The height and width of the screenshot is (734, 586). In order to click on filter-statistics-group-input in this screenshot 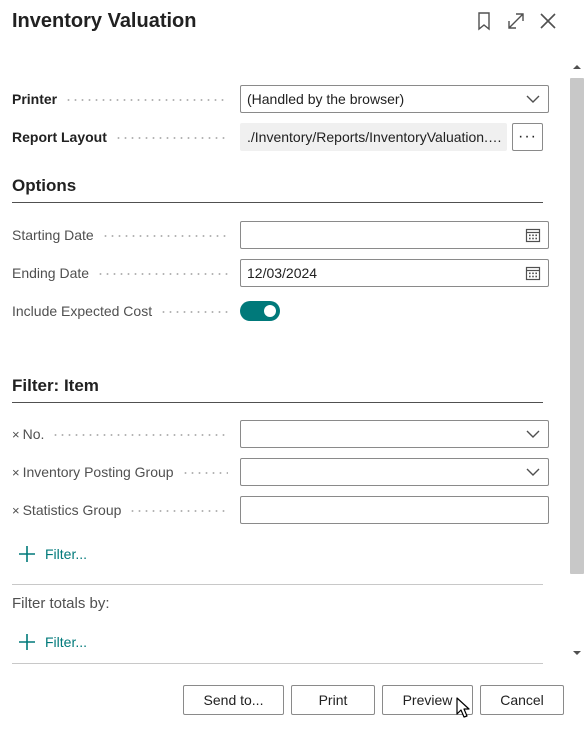, I will do `click(394, 510)`.